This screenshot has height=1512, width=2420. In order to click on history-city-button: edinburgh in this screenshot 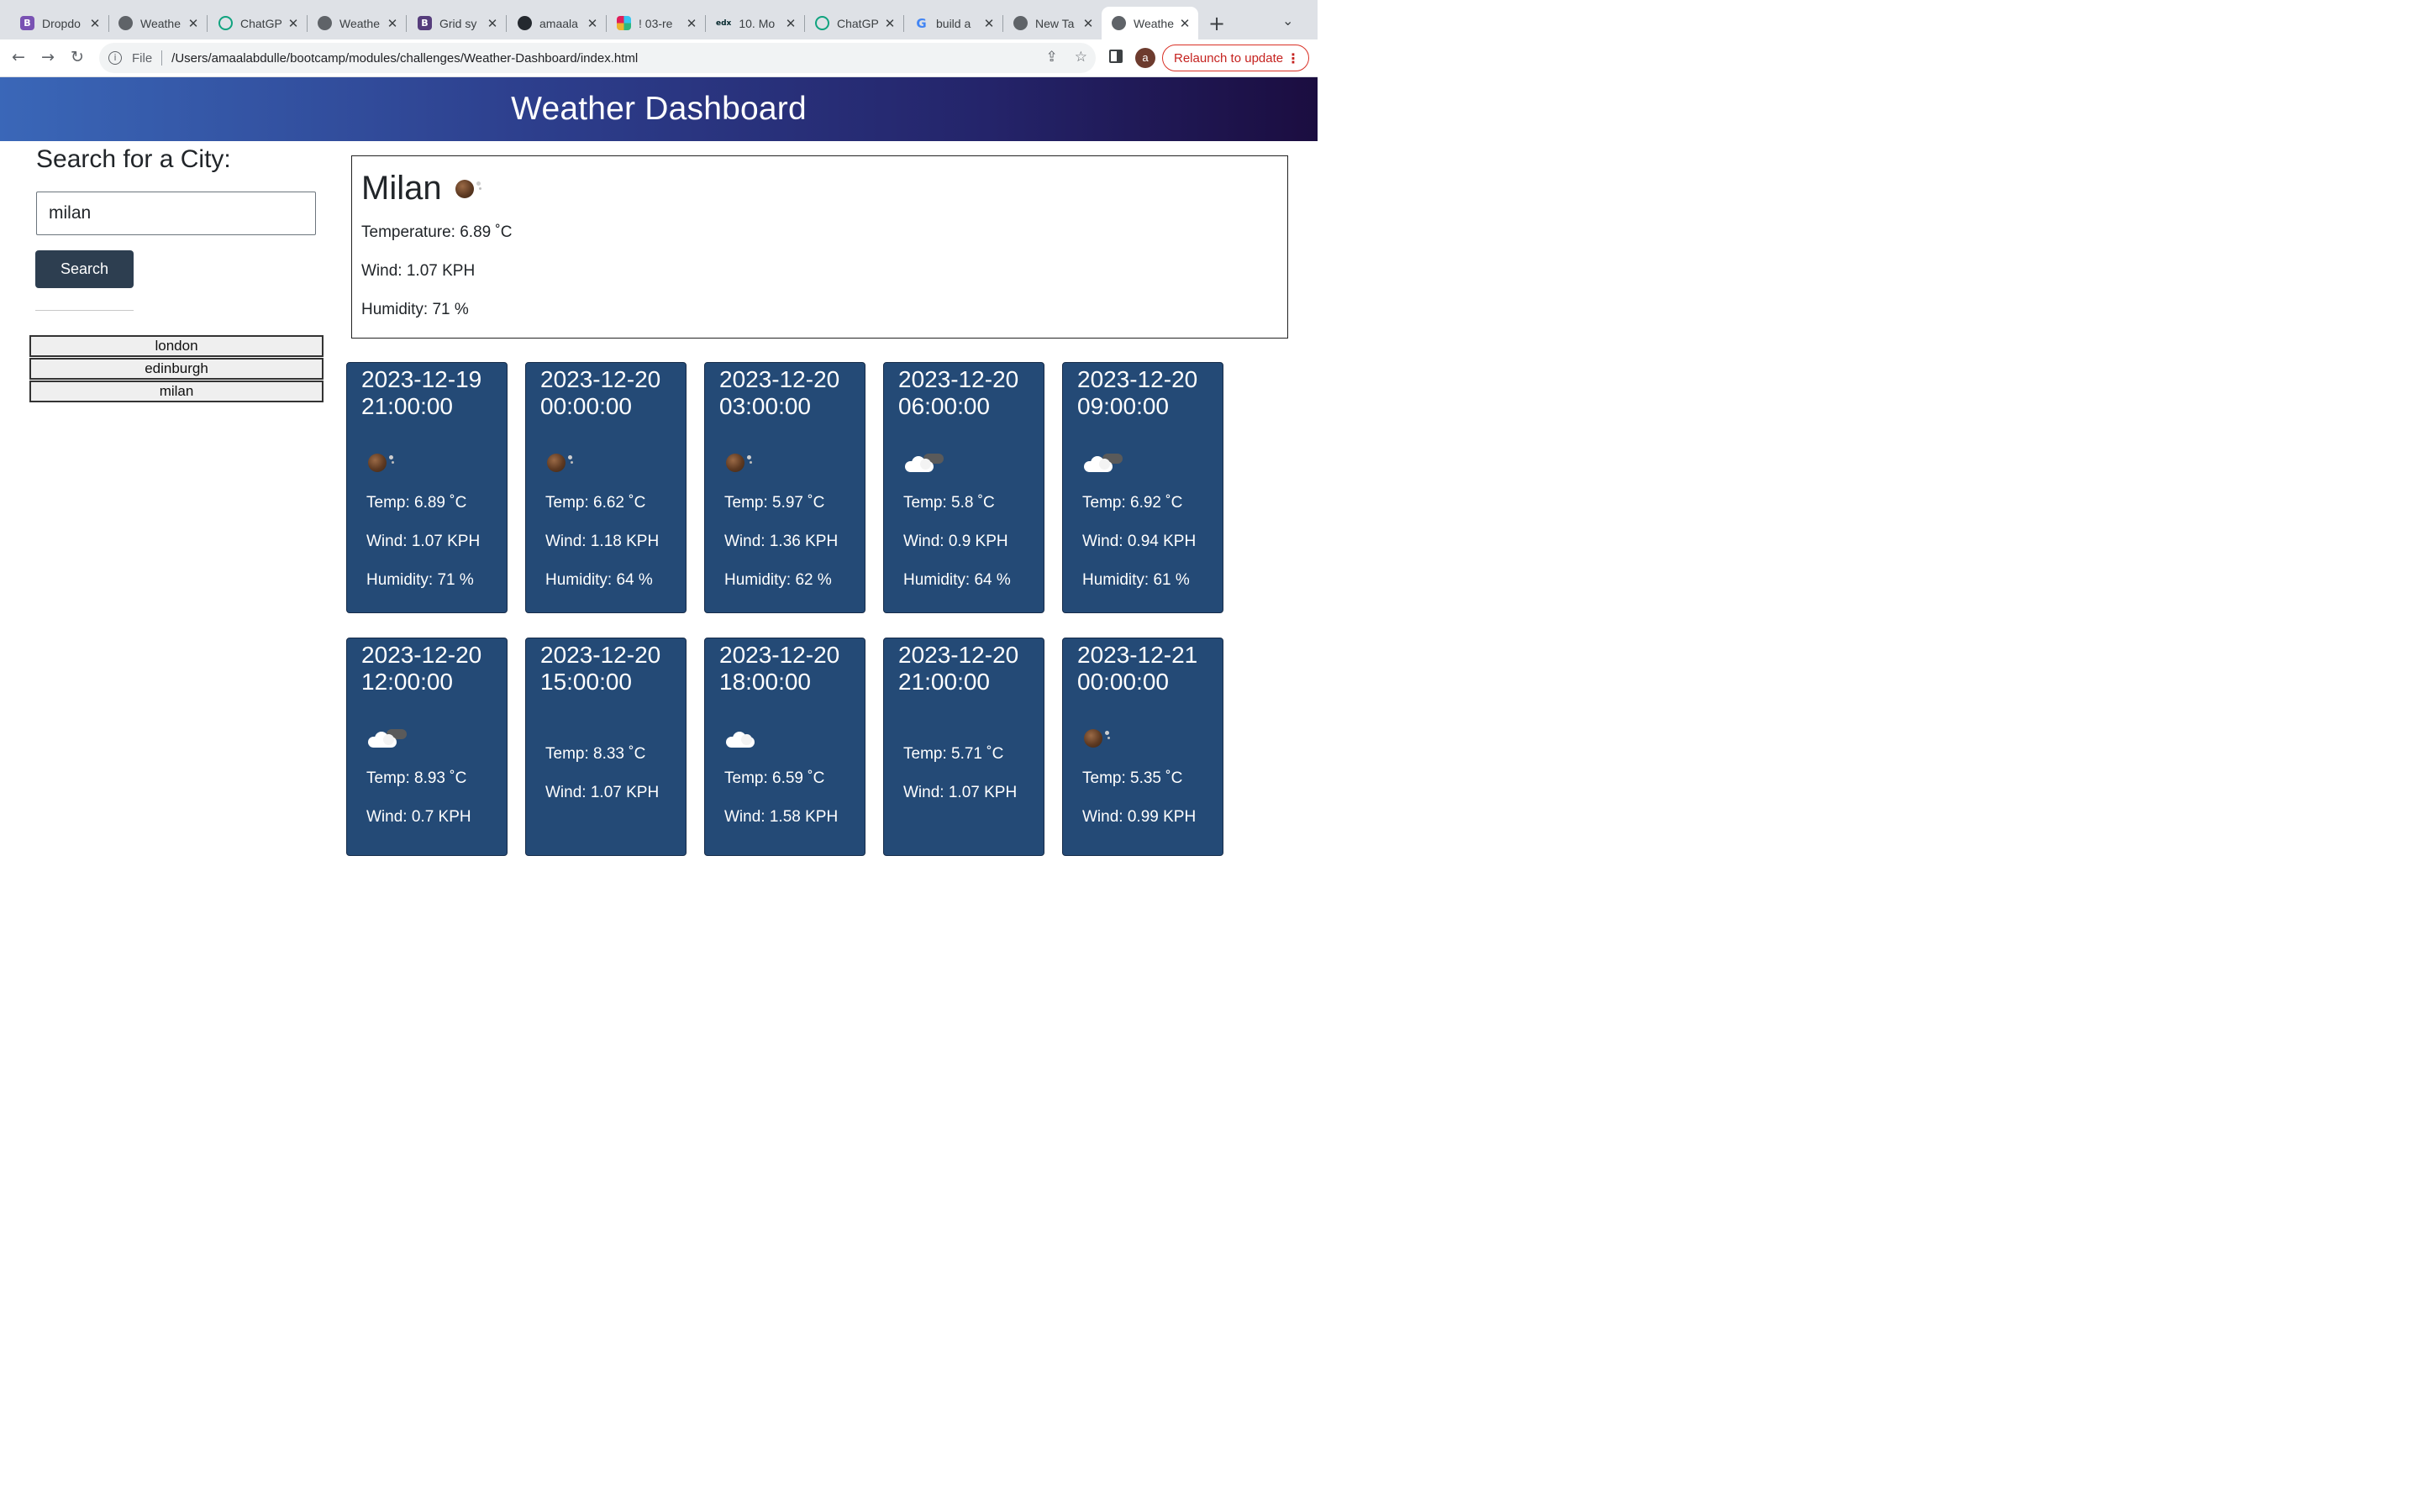, I will do `click(176, 369)`.